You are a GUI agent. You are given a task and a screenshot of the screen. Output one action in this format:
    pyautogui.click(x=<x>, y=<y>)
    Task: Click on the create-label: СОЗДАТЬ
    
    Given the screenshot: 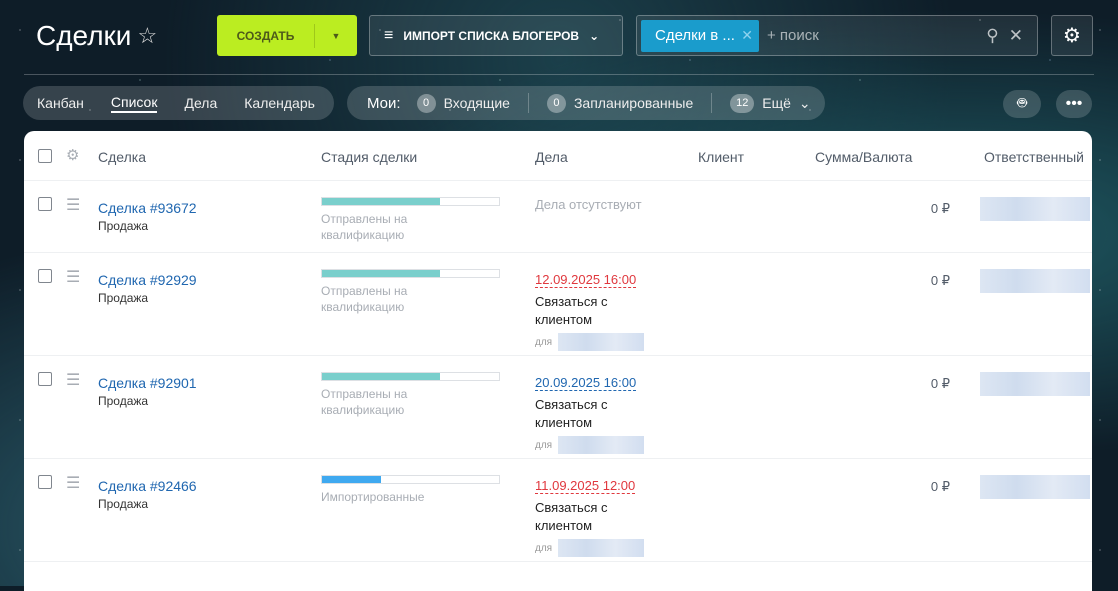 What is the action you would take?
    pyautogui.click(x=266, y=35)
    